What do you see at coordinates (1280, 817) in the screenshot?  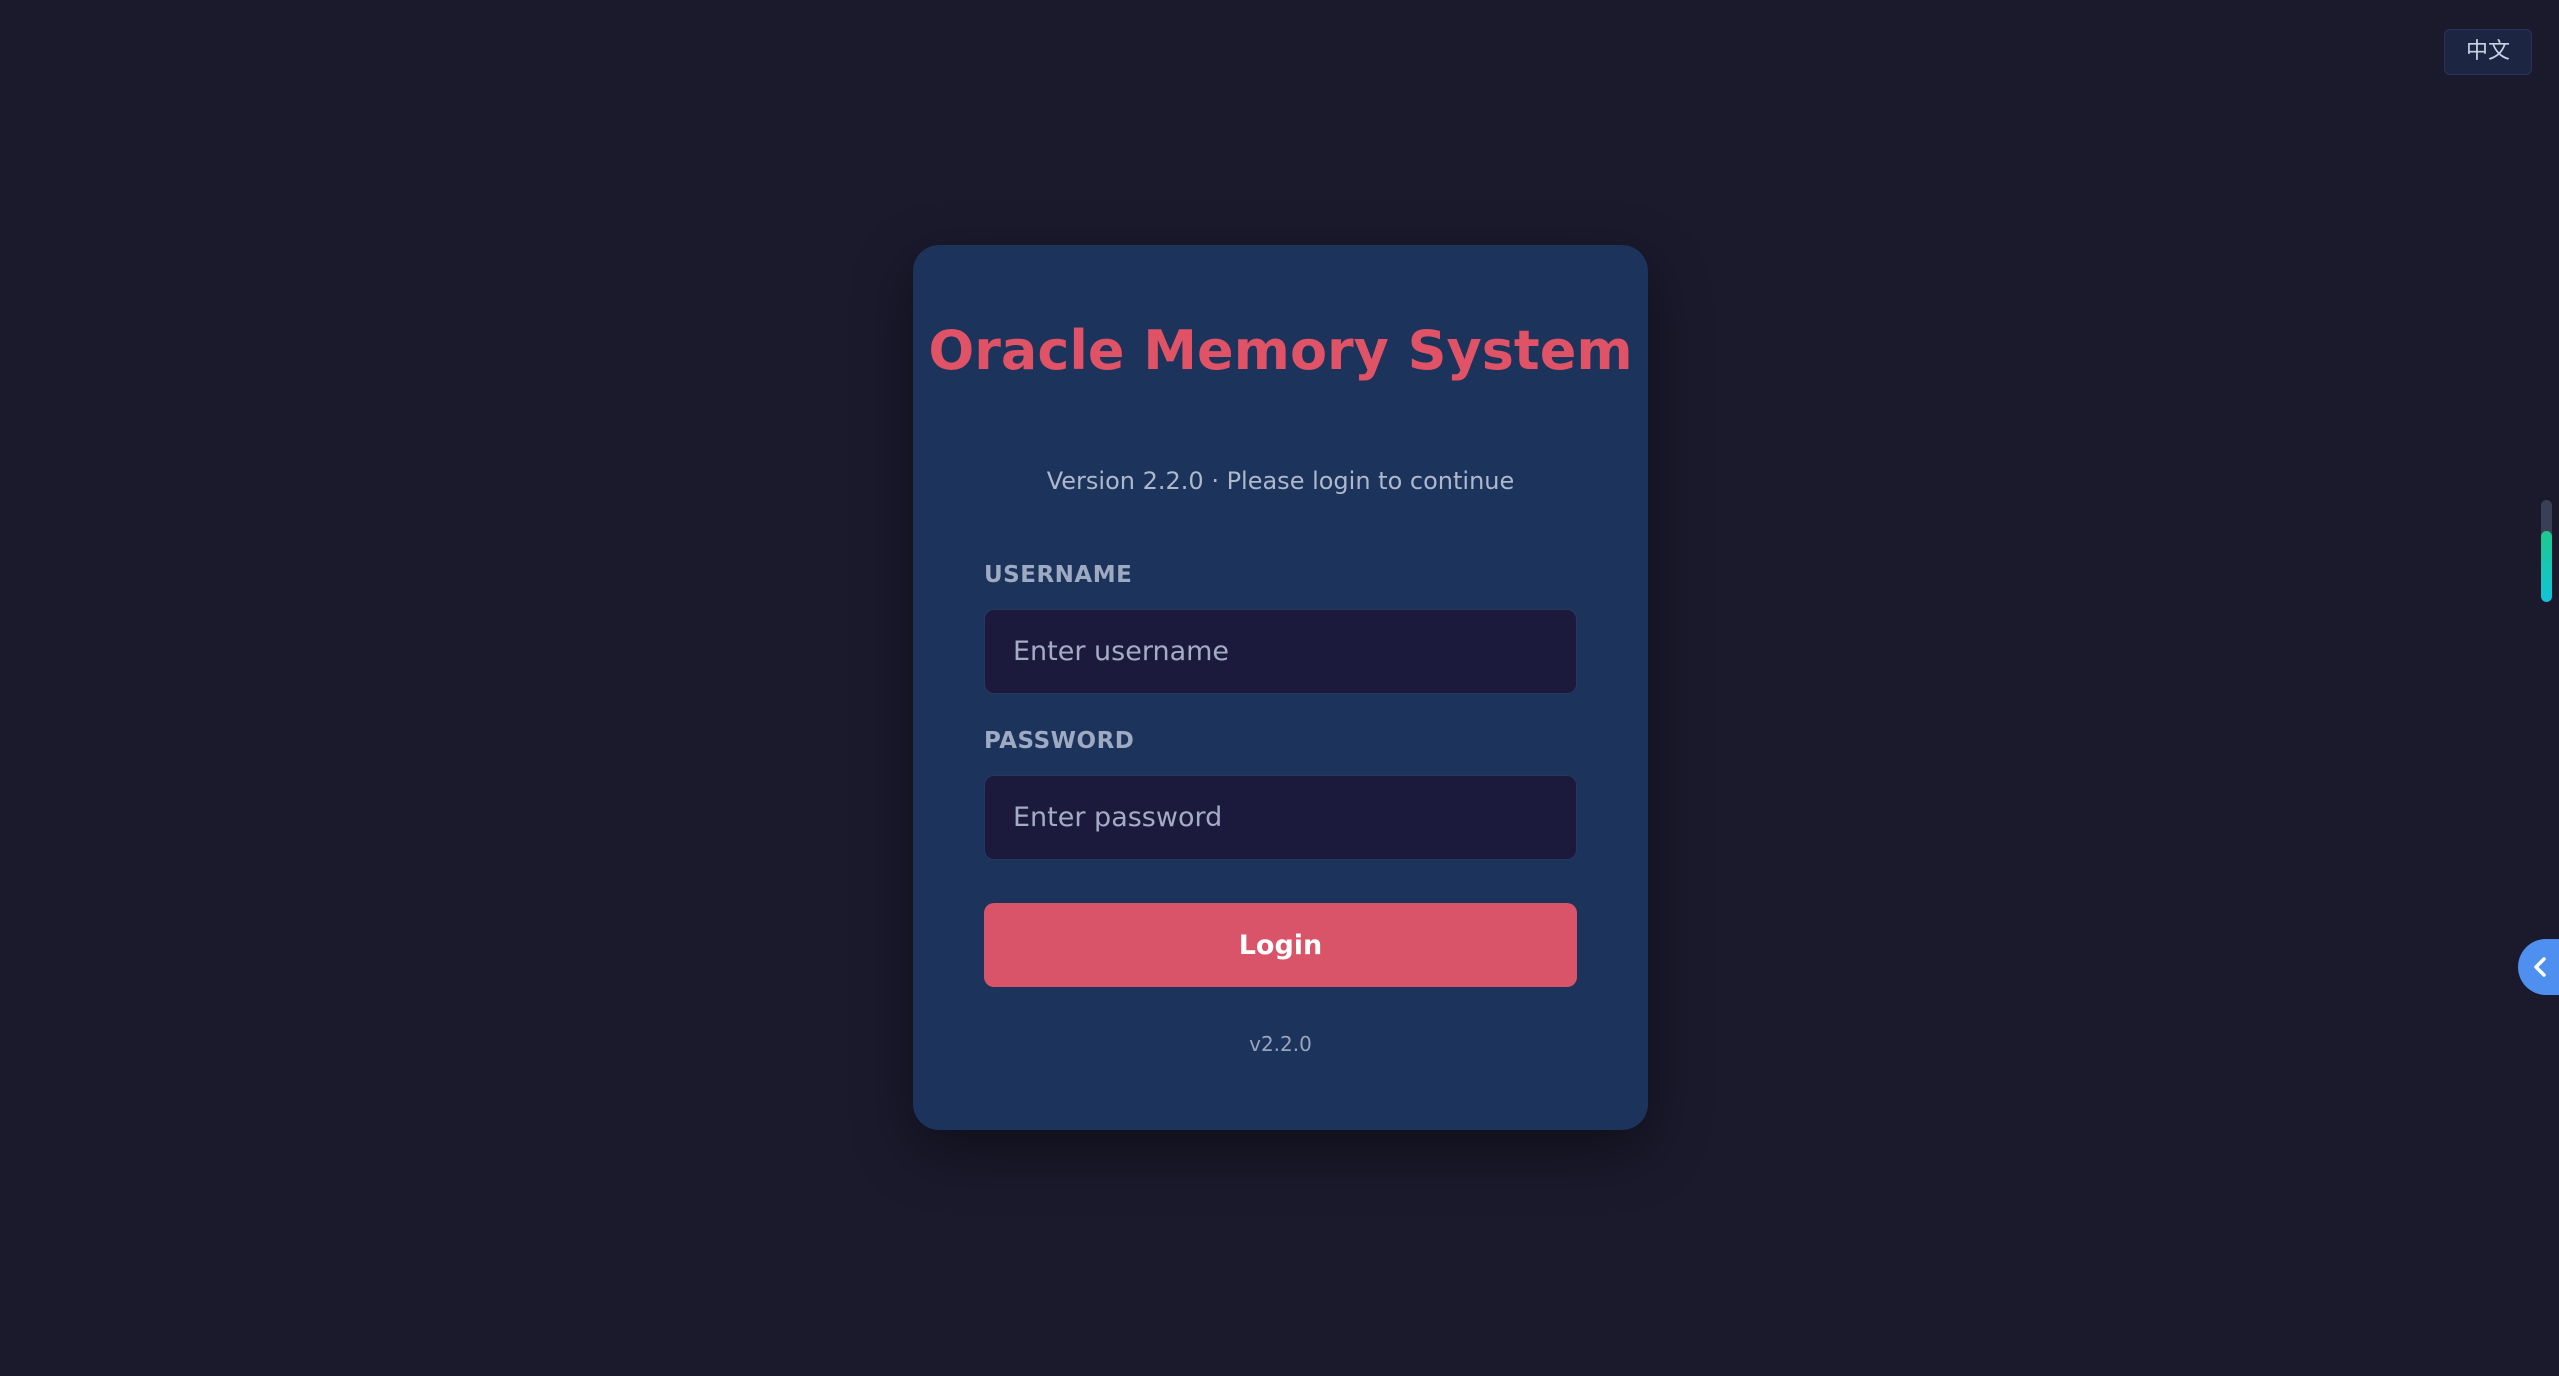 I see `password-input` at bounding box center [1280, 817].